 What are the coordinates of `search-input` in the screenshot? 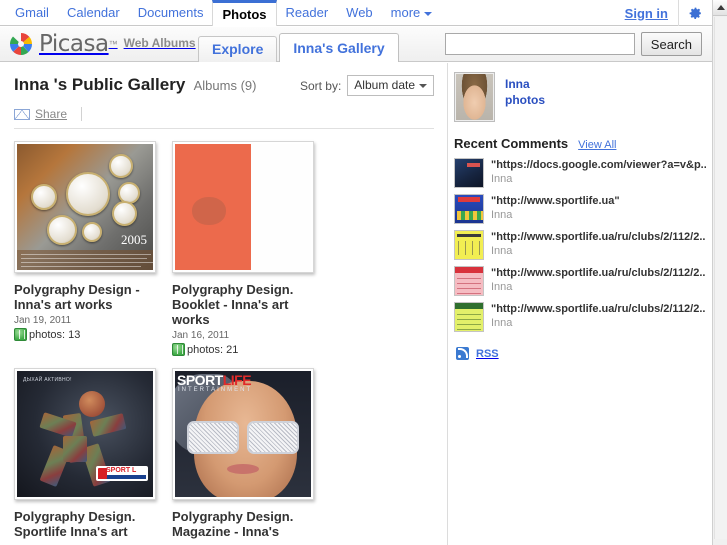 It's located at (539, 44).